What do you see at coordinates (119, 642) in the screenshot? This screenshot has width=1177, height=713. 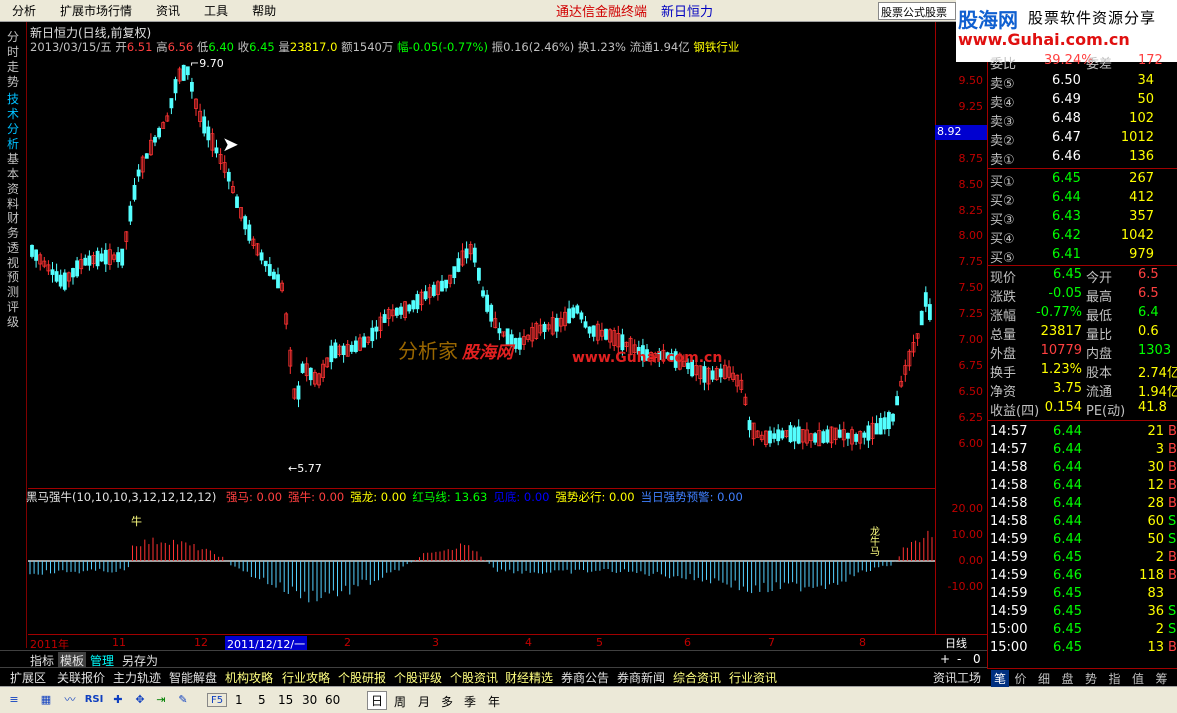 I see `date-label: 11` at bounding box center [119, 642].